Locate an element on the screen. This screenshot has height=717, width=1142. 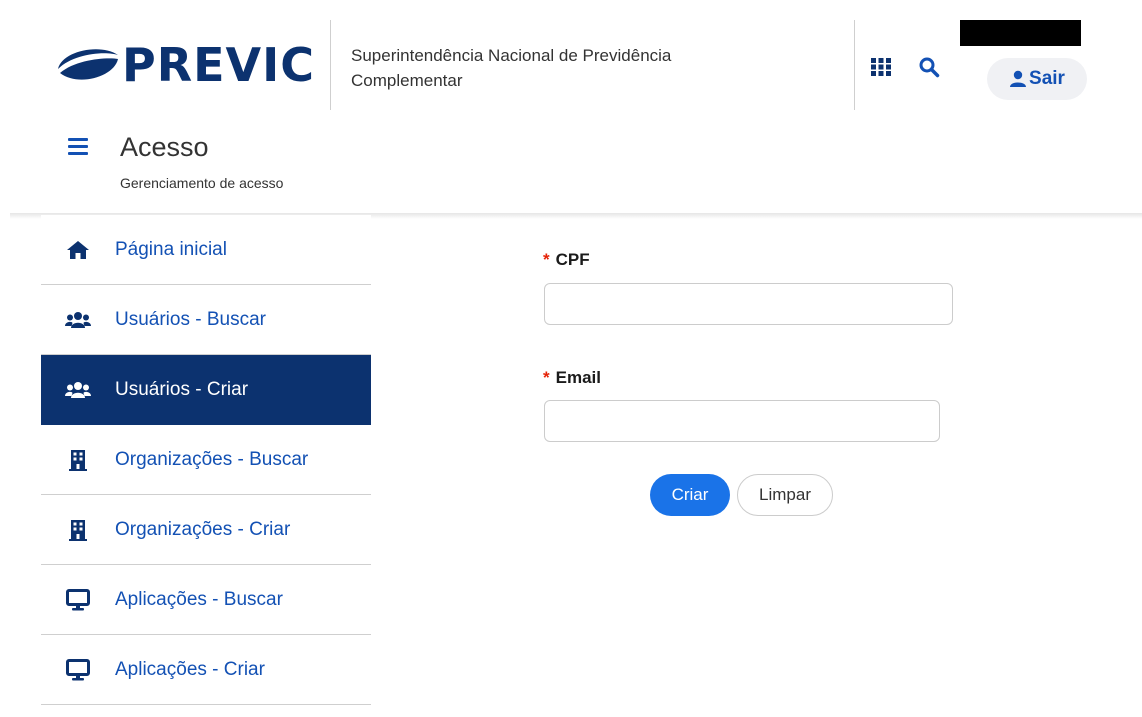
redacted-user-name is located at coordinates (1020, 33).